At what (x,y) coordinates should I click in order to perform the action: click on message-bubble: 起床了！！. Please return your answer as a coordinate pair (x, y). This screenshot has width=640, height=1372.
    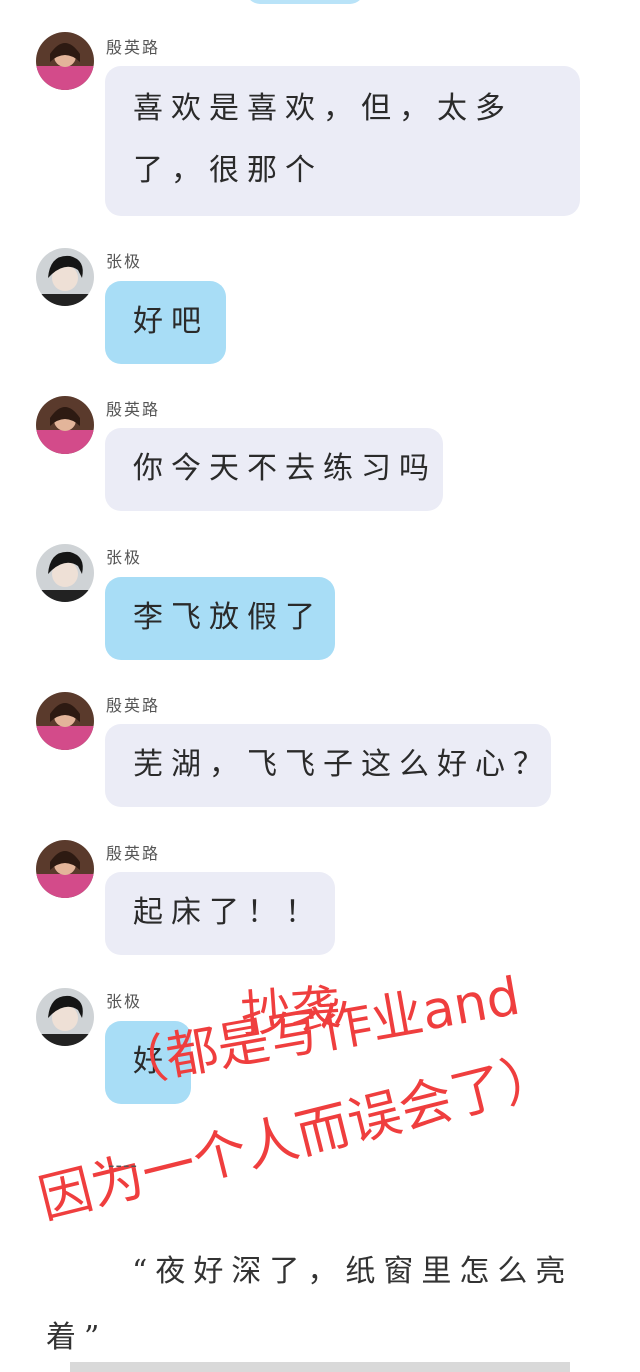
    Looking at the image, I should click on (220, 913).